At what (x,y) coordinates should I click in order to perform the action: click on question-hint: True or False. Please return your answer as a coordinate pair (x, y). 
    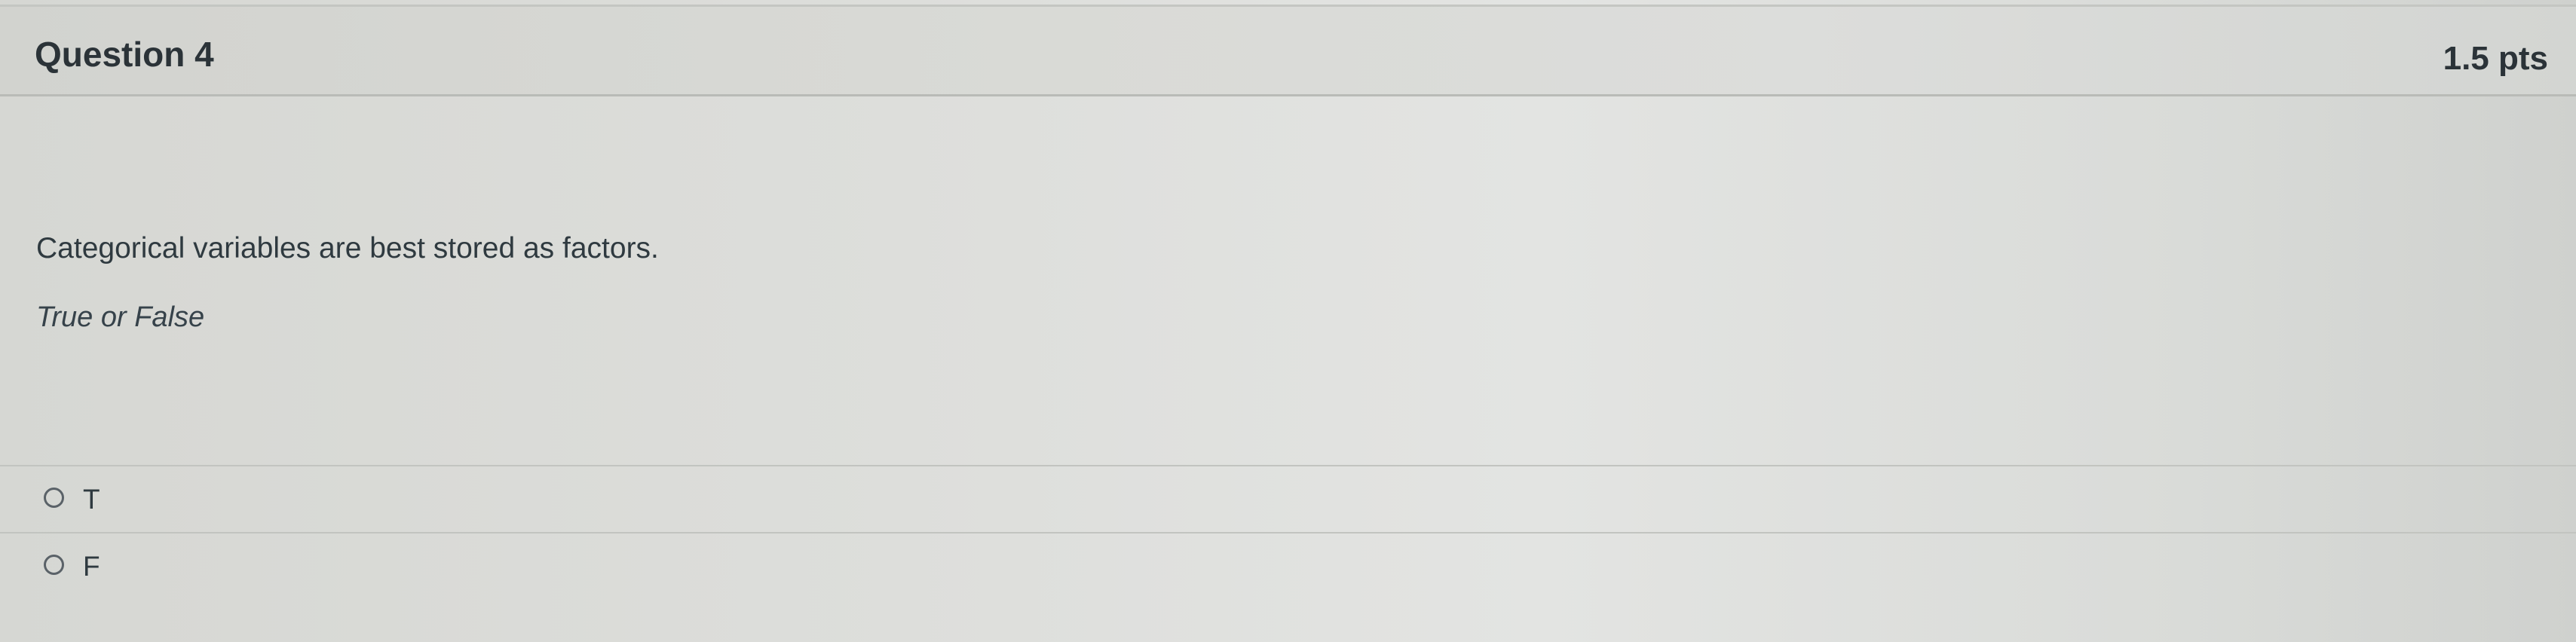
    Looking at the image, I should click on (120, 317).